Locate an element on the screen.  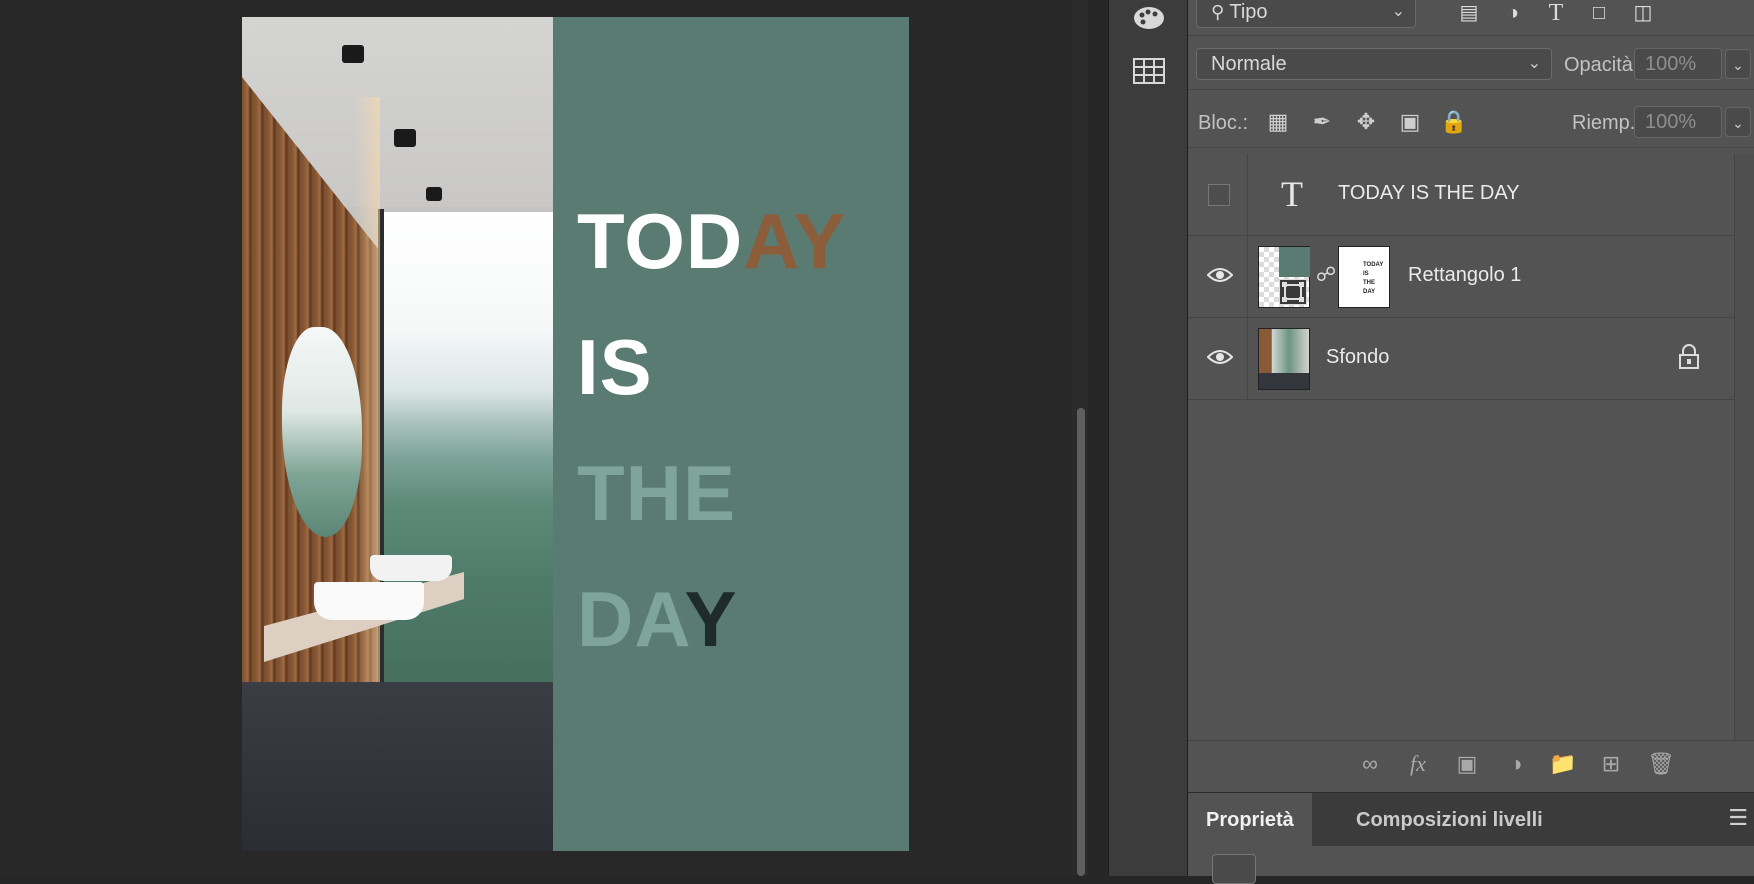
folder-icon: 📁 is located at coordinates (1563, 764).